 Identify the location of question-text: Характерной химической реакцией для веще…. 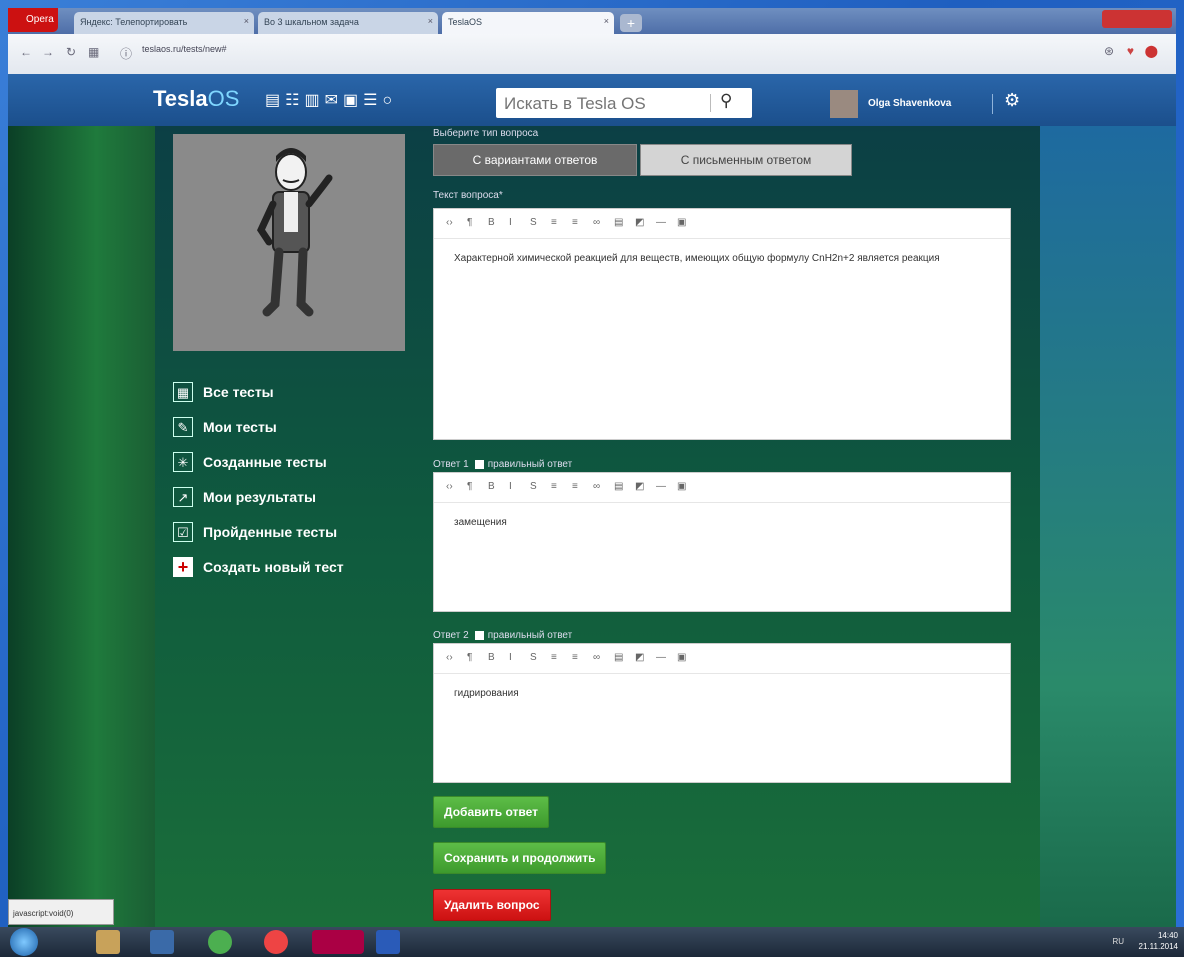
(722, 253).